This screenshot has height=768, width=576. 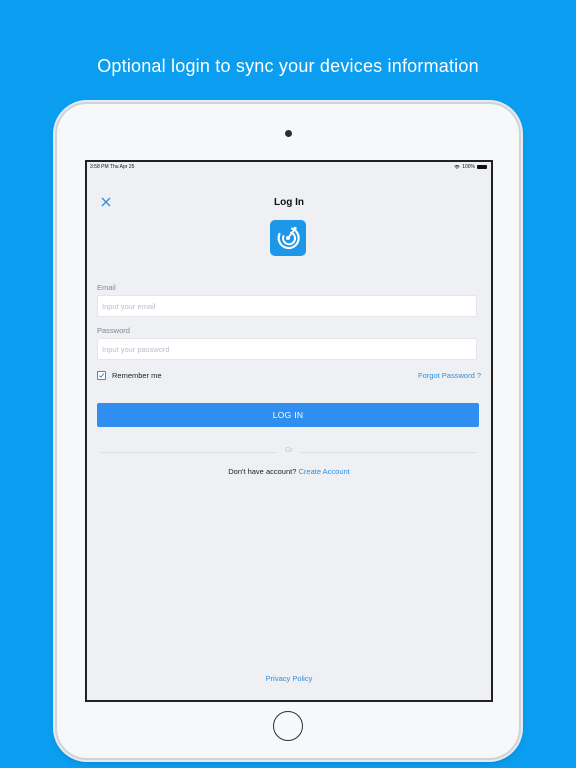 I want to click on remember-label: Remember me, so click(x=137, y=375).